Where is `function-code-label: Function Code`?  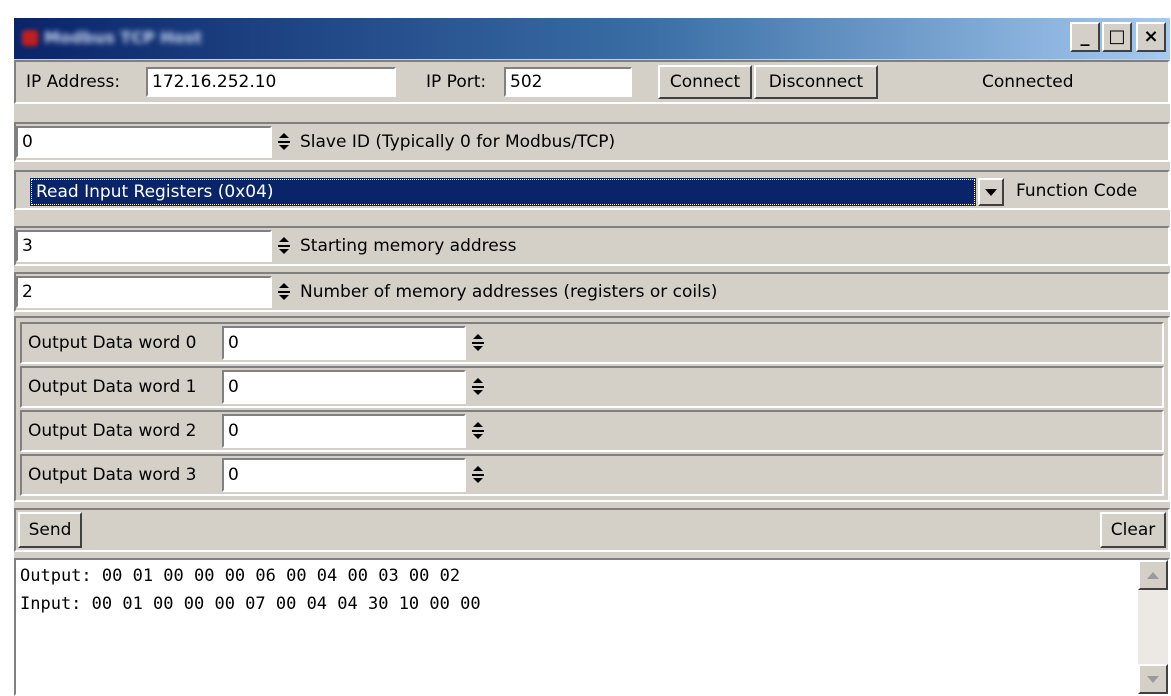 function-code-label: Function Code is located at coordinates (1077, 191).